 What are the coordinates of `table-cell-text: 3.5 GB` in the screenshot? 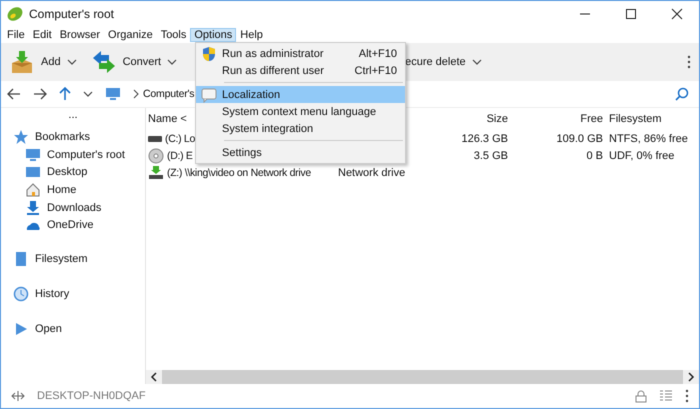 It's located at (490, 156).